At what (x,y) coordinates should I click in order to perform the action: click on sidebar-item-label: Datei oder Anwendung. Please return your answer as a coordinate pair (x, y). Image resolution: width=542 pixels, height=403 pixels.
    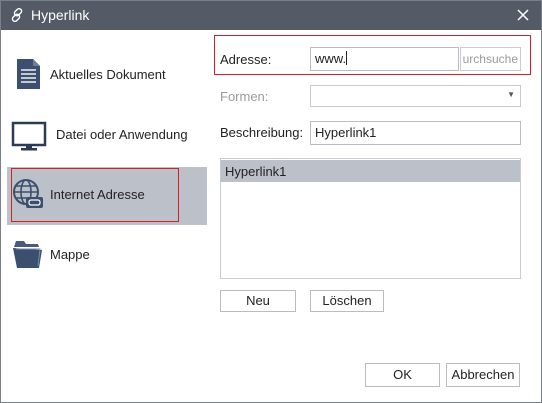
    Looking at the image, I should click on (122, 134).